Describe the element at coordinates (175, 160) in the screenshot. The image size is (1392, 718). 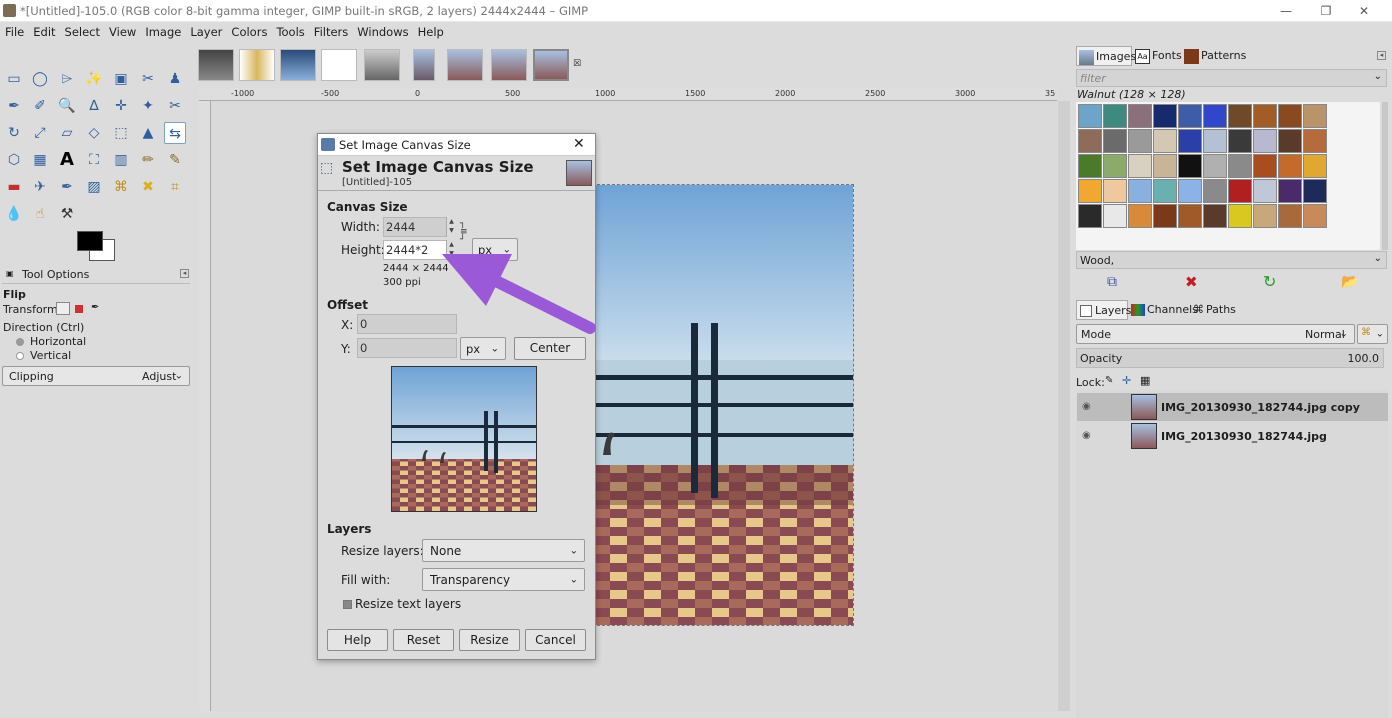
I see `paintbrush-icon: ✎` at that location.